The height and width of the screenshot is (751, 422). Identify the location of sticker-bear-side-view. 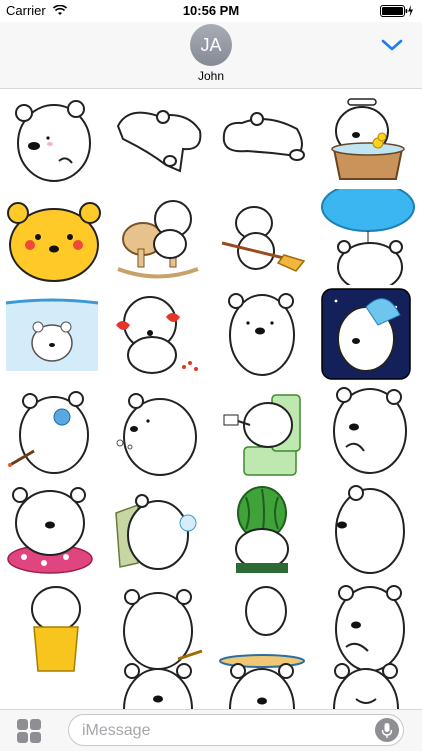
(366, 531).